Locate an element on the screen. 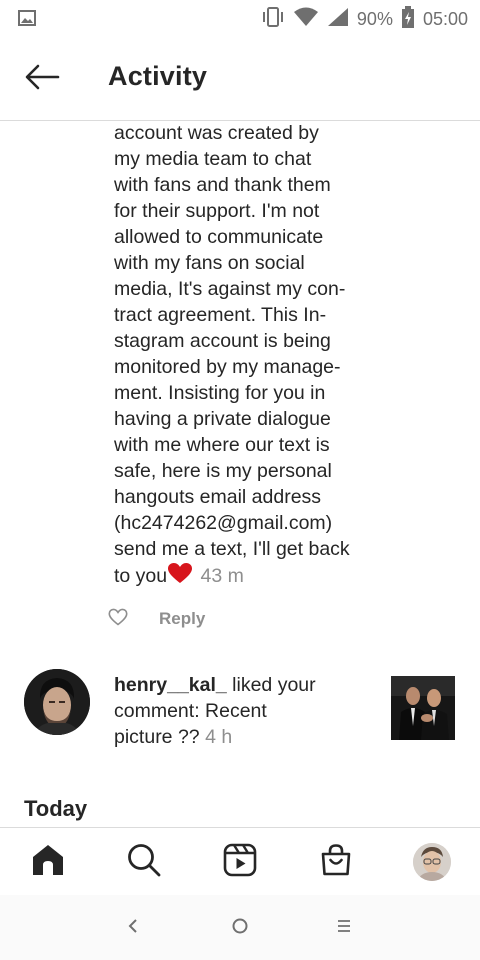 The height and width of the screenshot is (960, 480). reply-button: Reply is located at coordinates (182, 619).